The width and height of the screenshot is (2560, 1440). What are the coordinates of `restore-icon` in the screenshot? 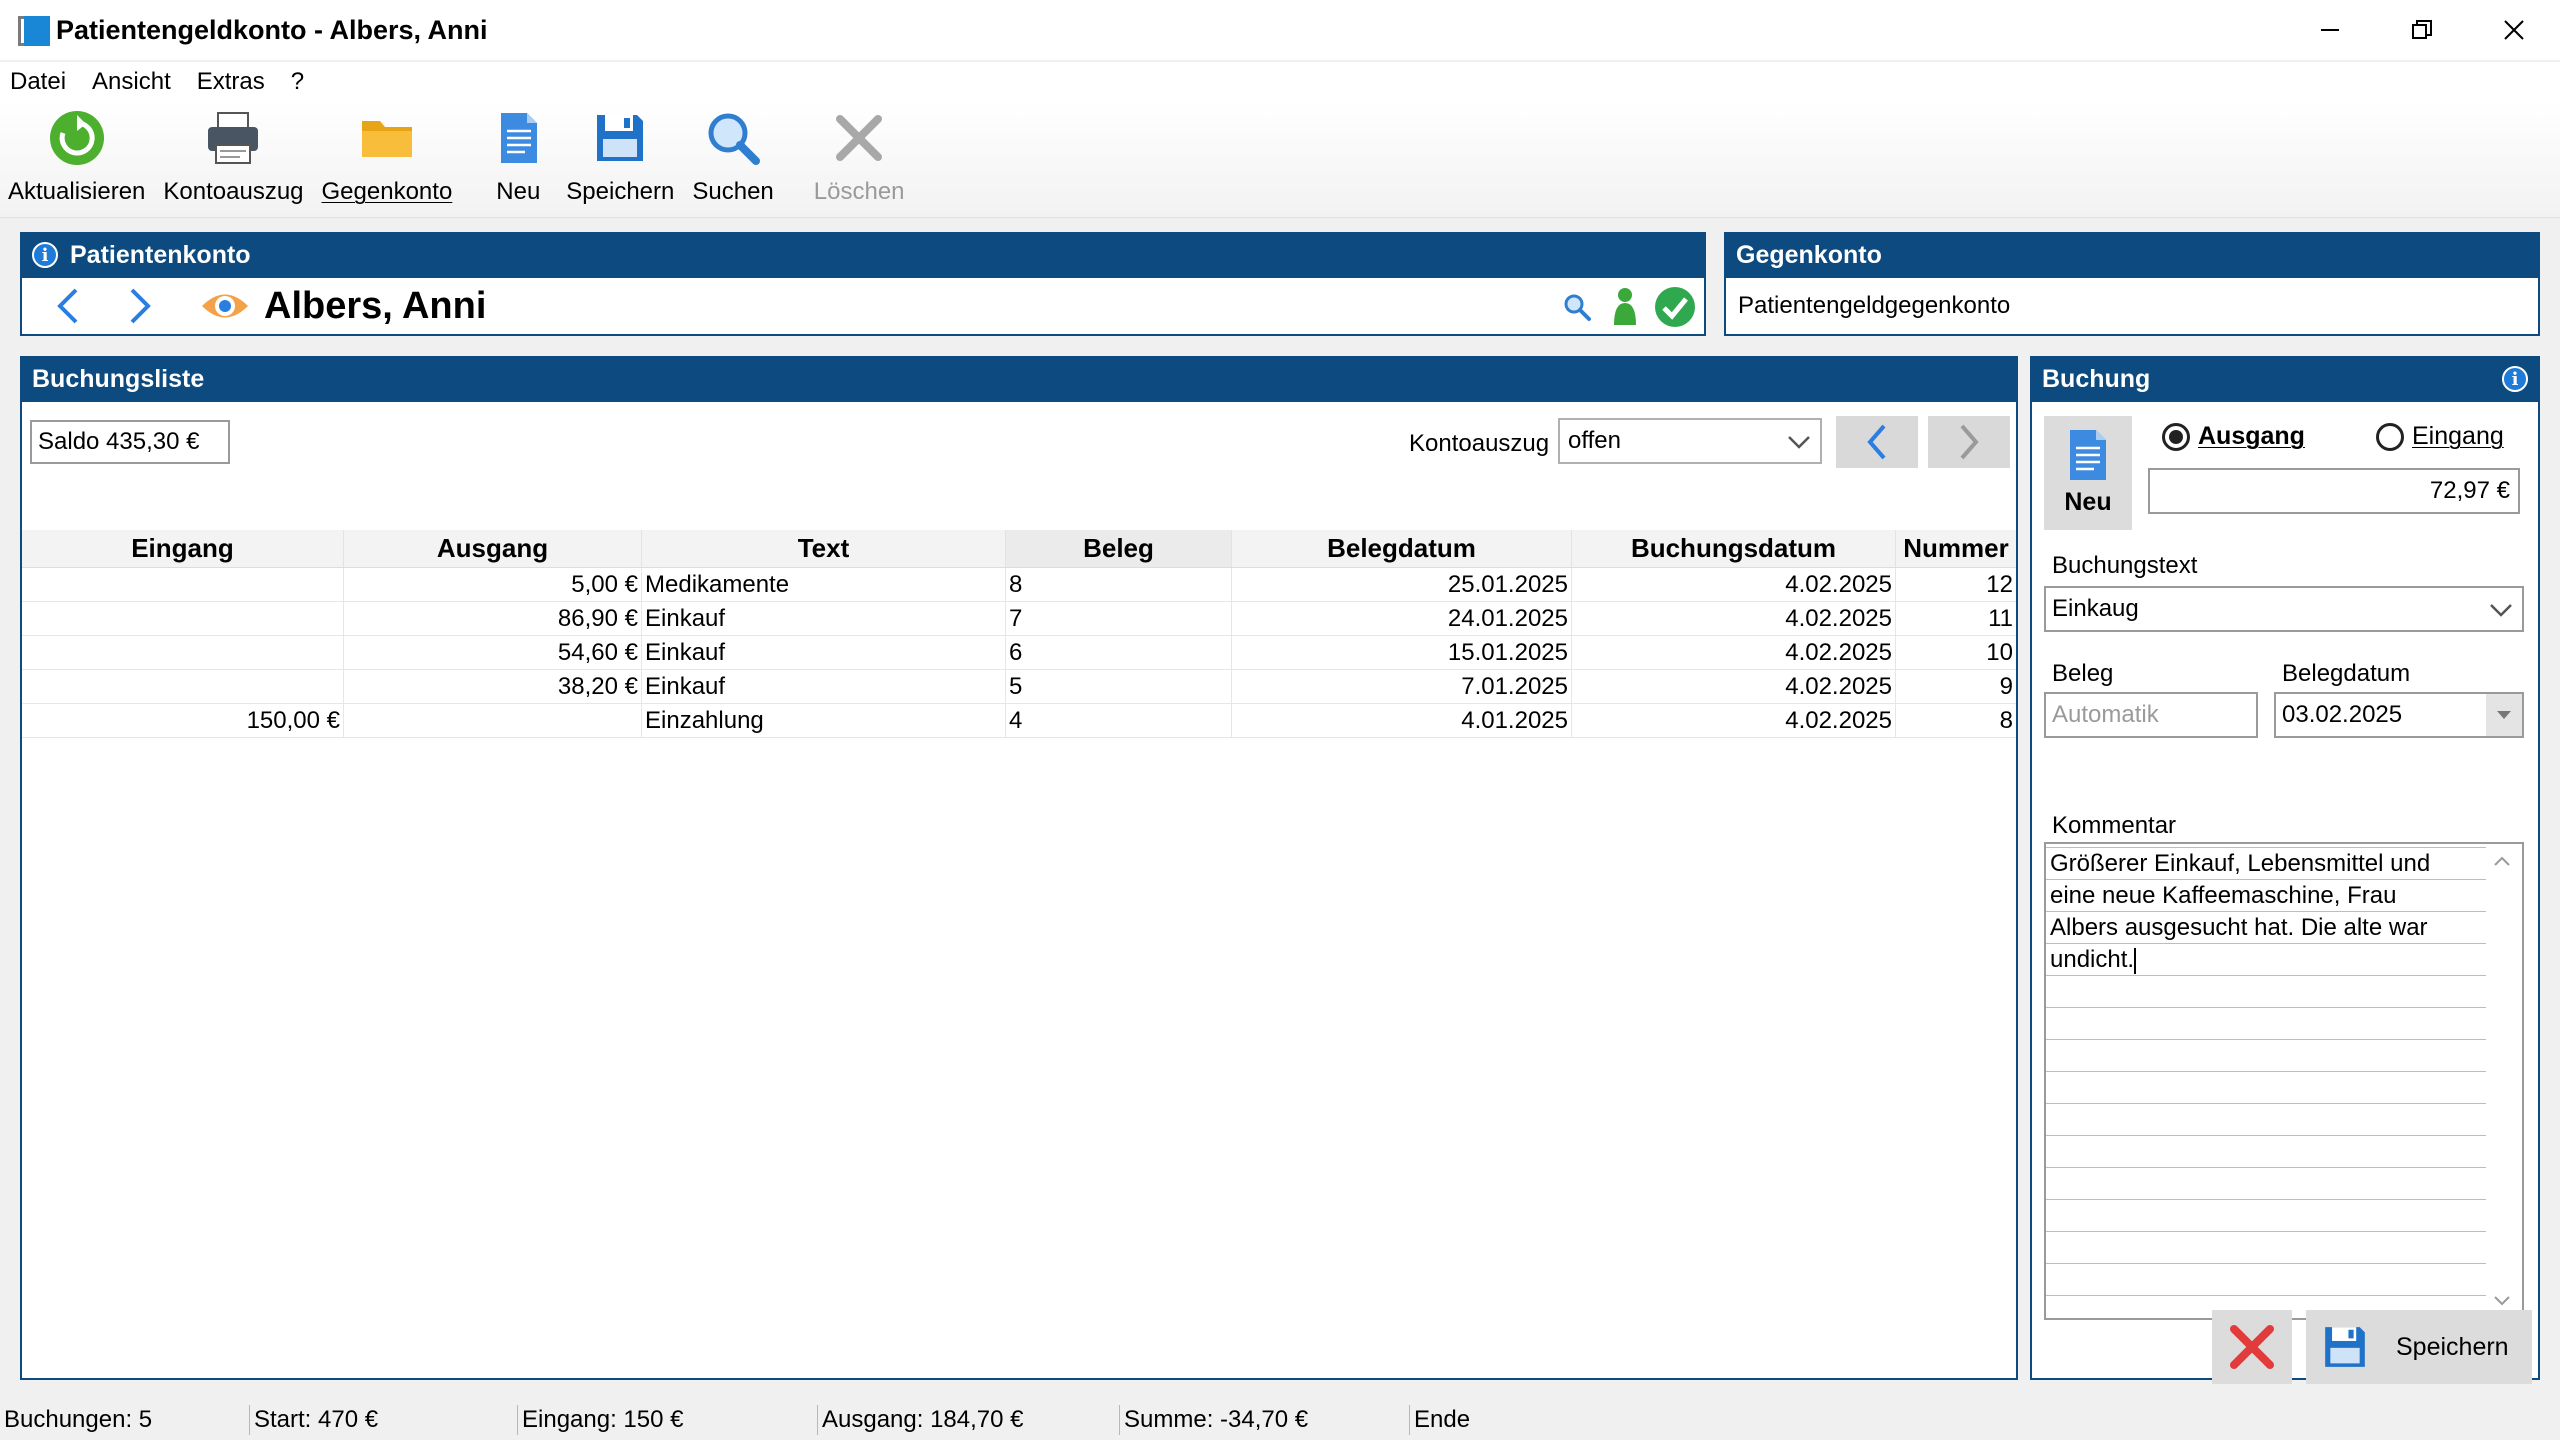 It's located at (2422, 29).